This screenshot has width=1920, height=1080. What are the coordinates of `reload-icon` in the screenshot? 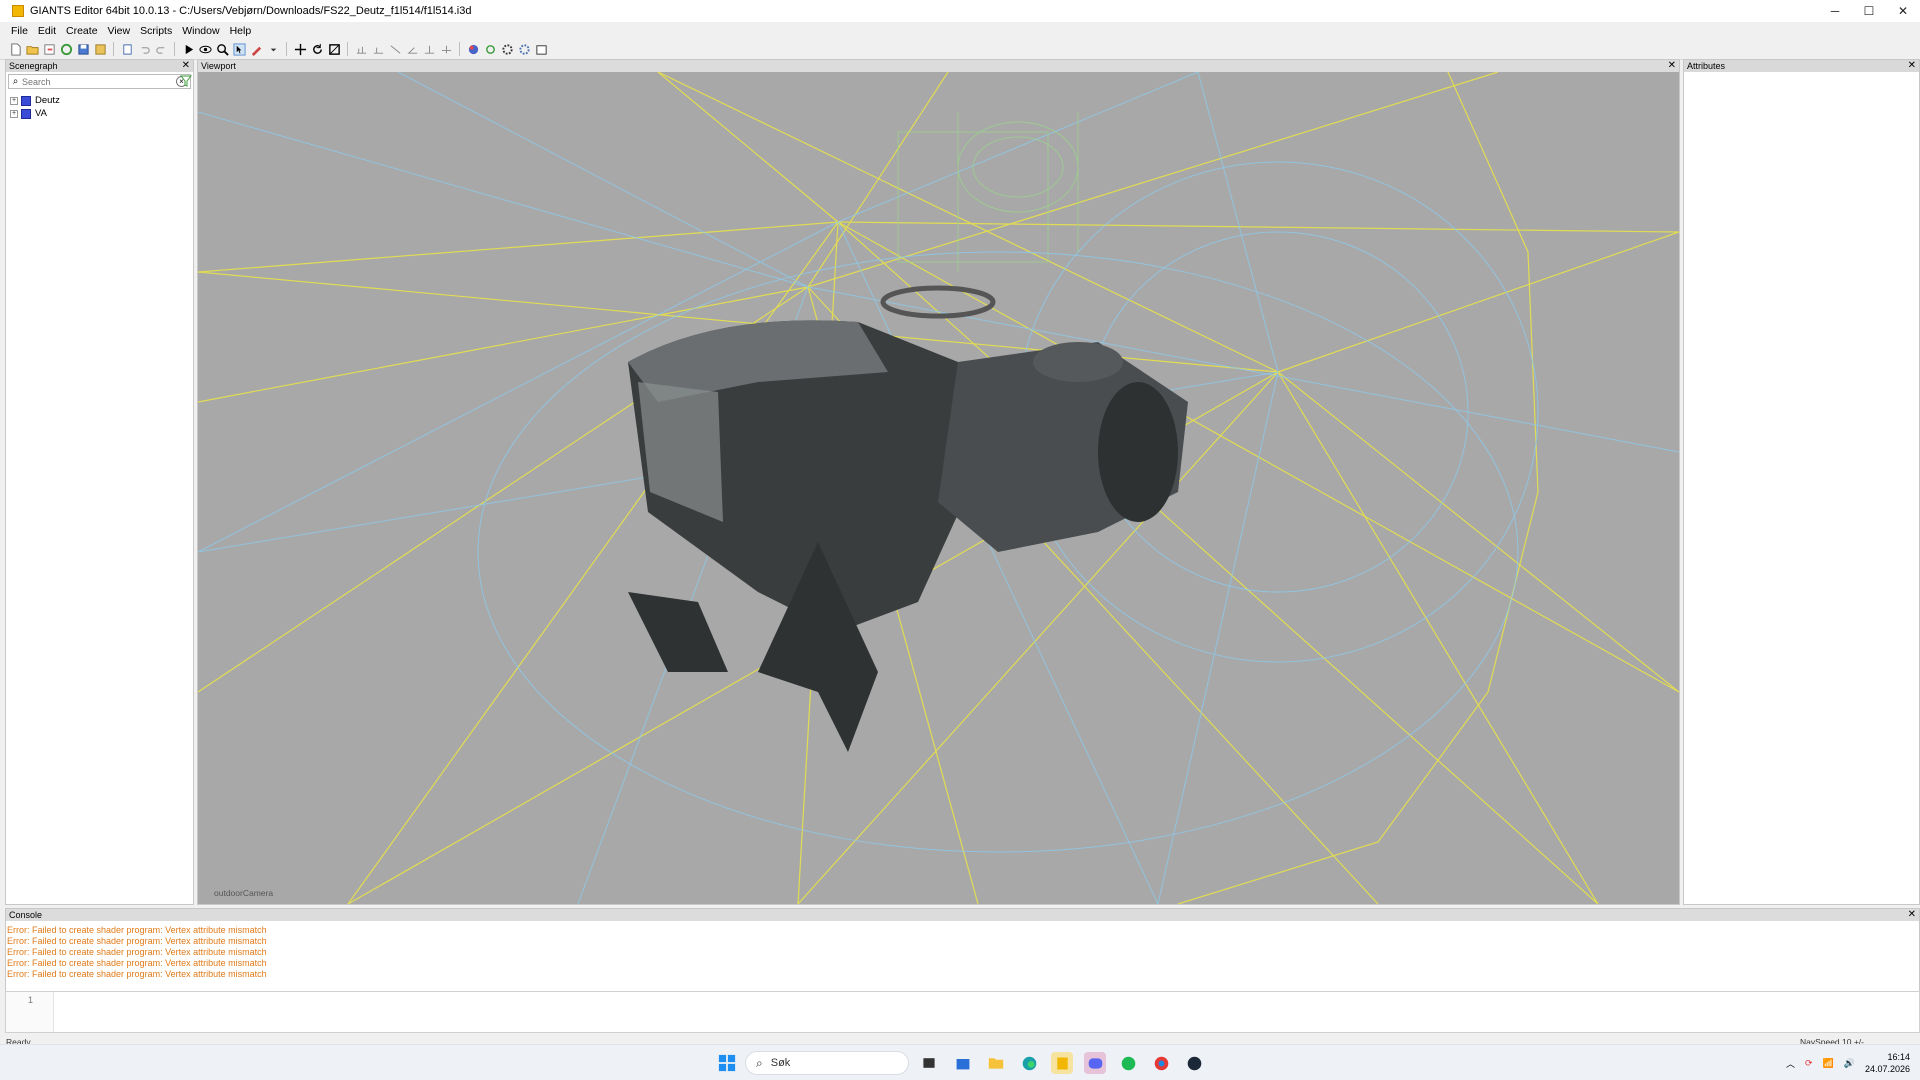 It's located at (66, 49).